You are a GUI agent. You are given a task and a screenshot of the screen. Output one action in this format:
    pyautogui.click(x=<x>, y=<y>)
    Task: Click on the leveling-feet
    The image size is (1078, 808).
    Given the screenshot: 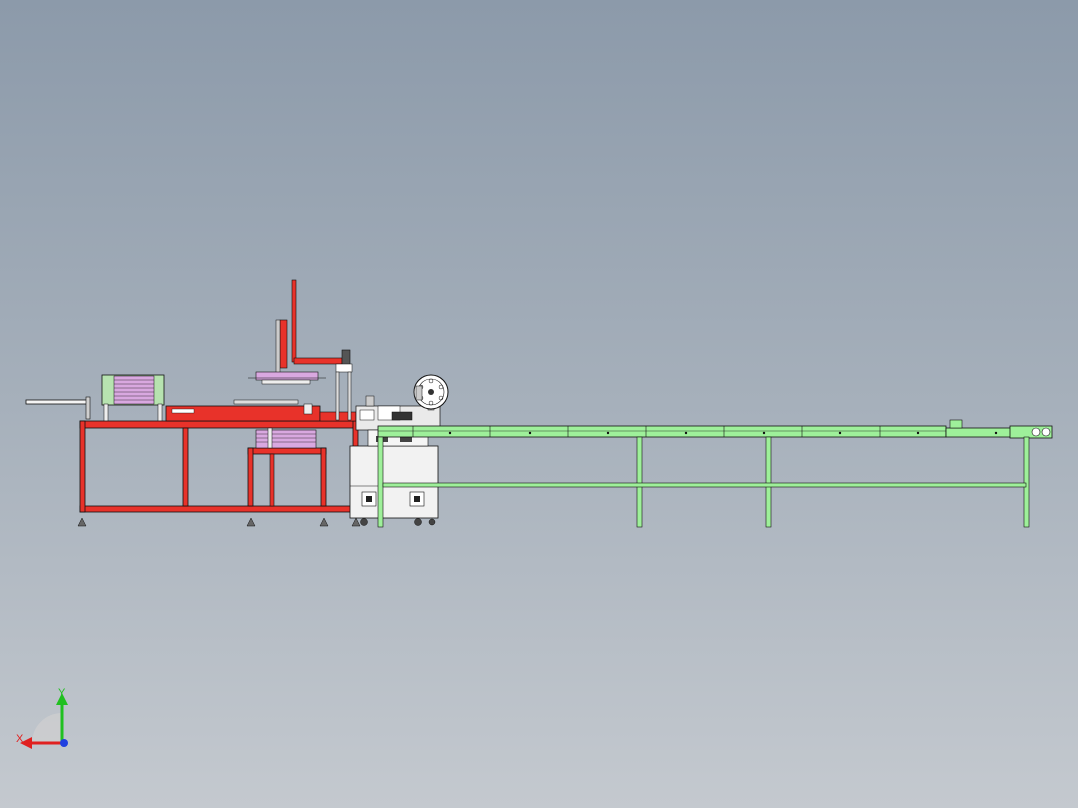 What is the action you would take?
    pyautogui.click(x=219, y=522)
    